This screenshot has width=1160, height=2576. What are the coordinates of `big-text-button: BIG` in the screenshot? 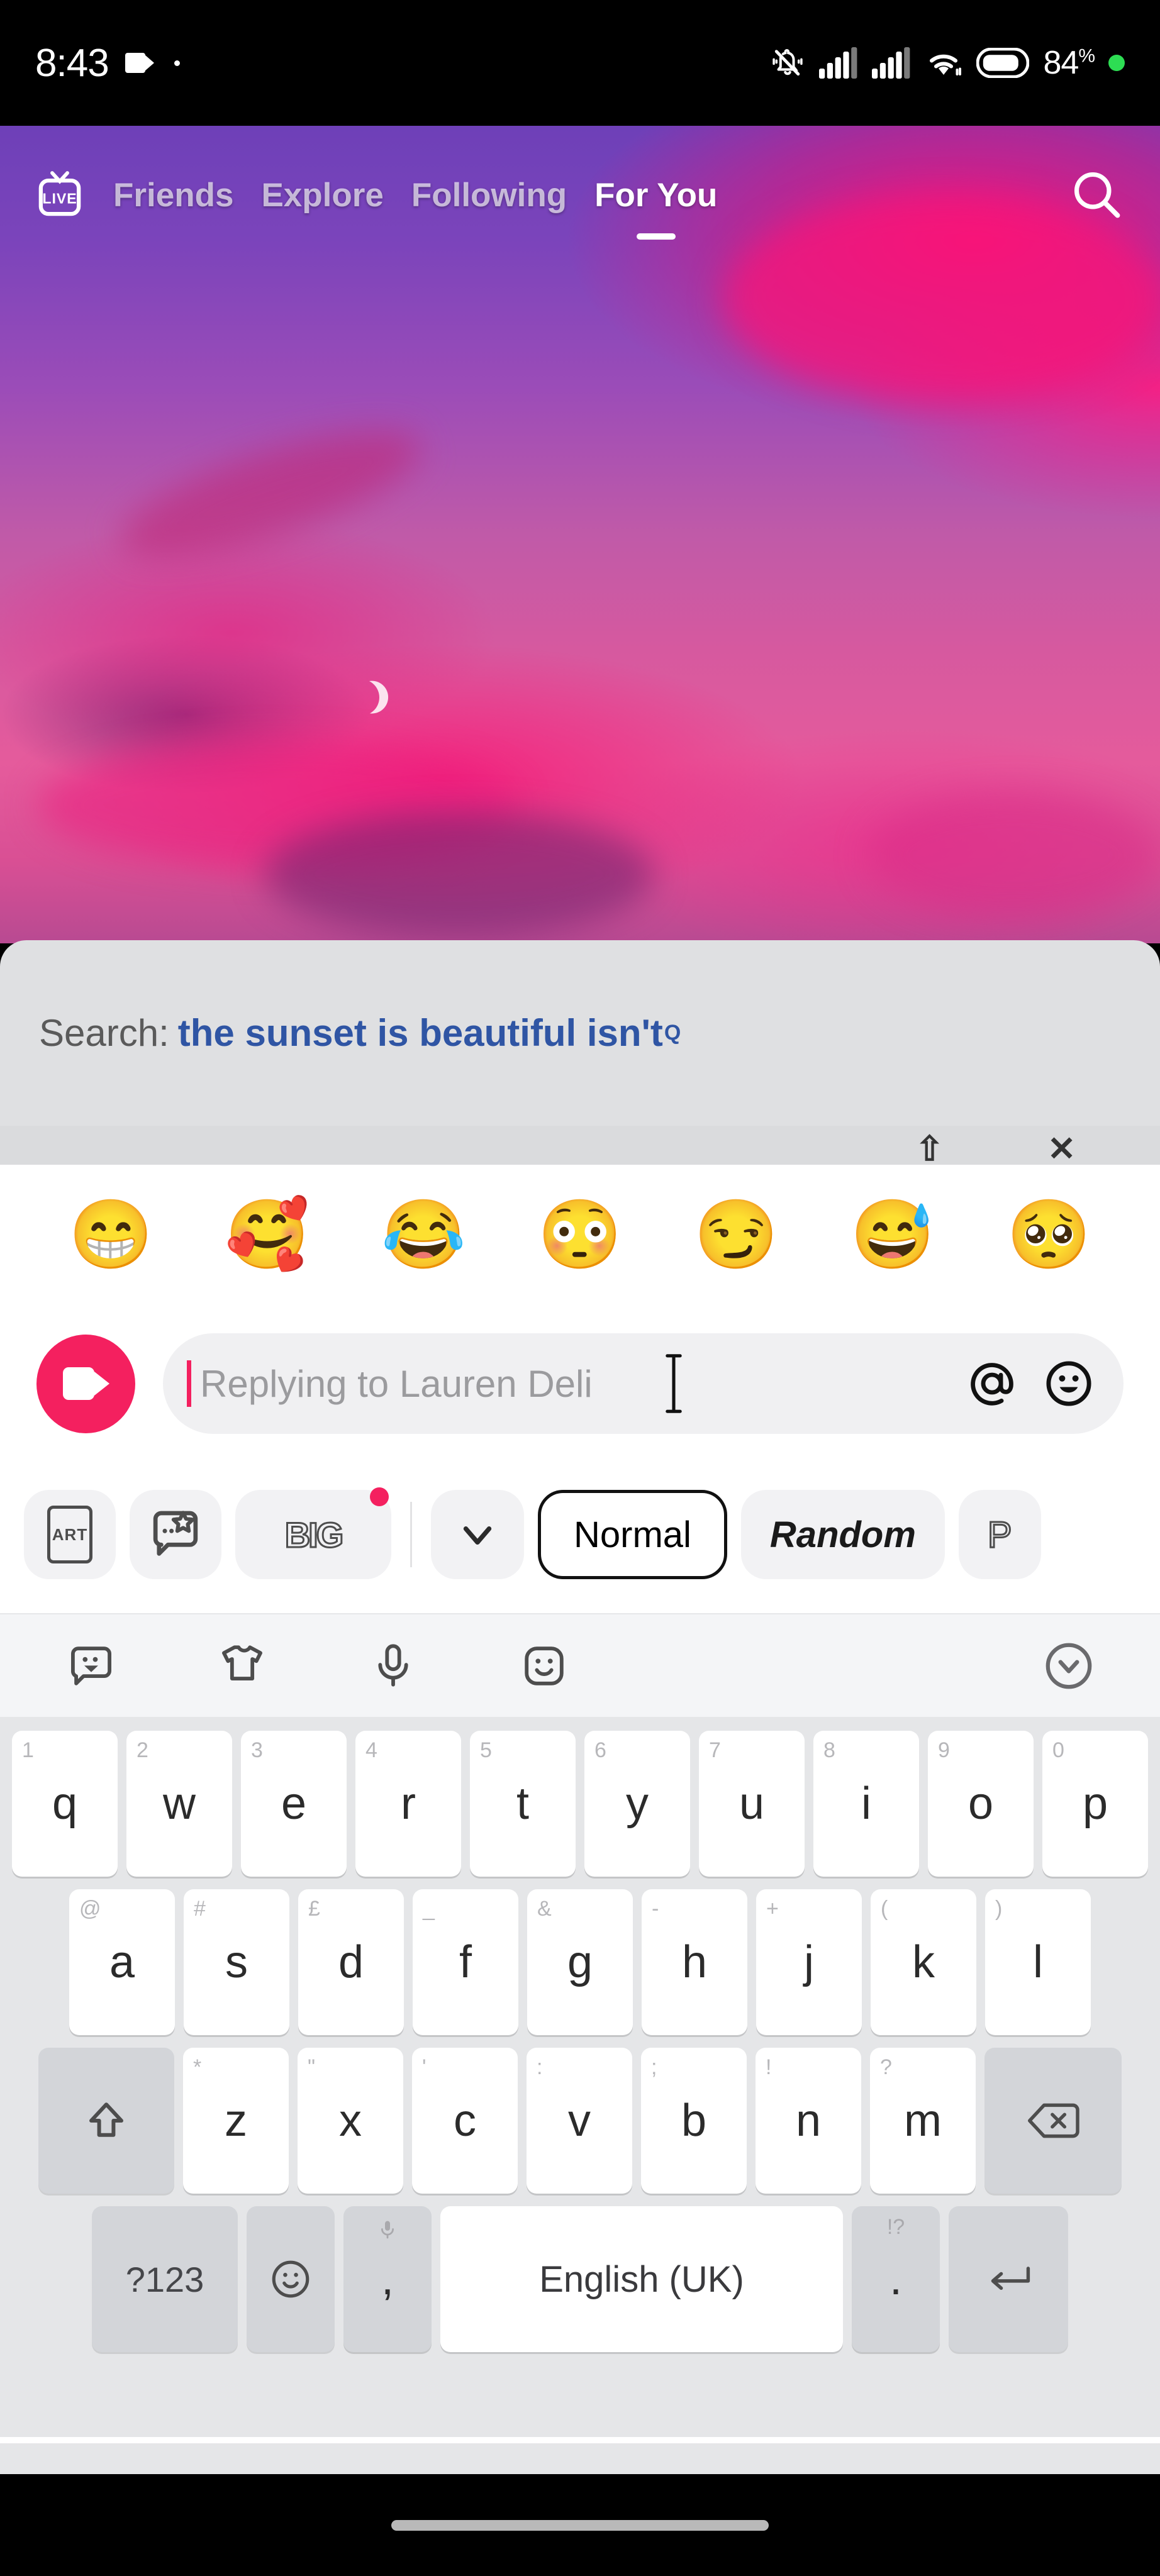 It's located at (313, 1533).